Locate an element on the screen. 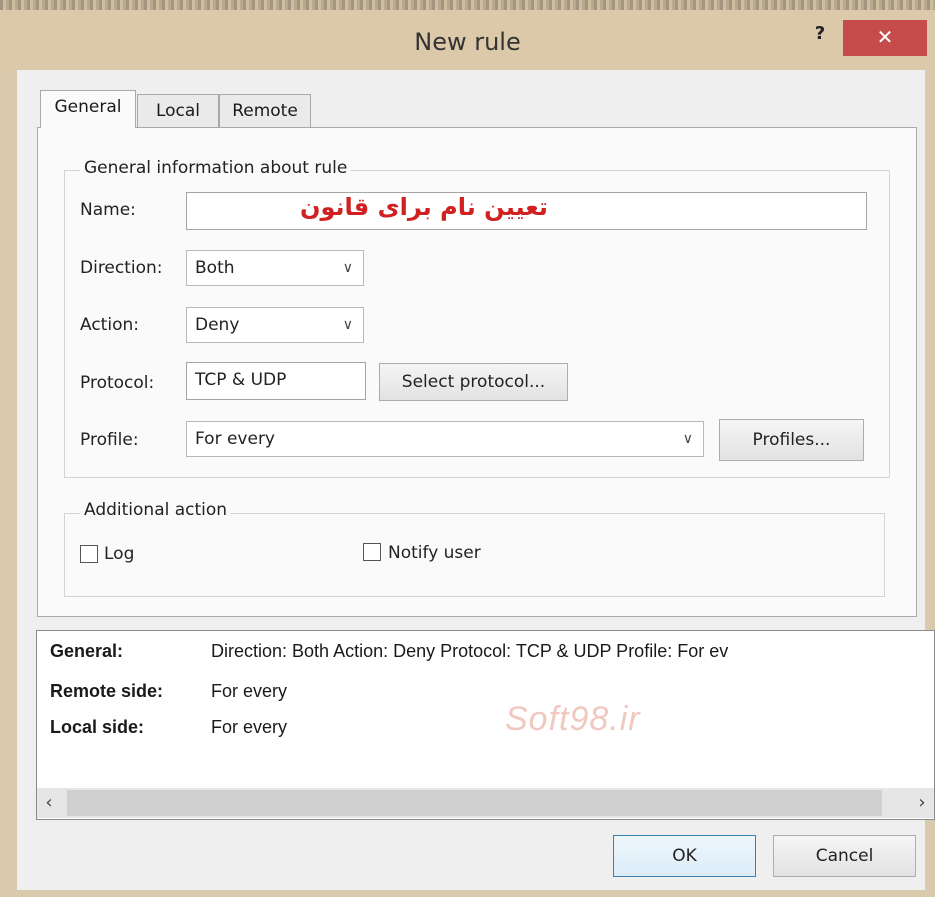  direction-select: Both ∨ is located at coordinates (275, 268).